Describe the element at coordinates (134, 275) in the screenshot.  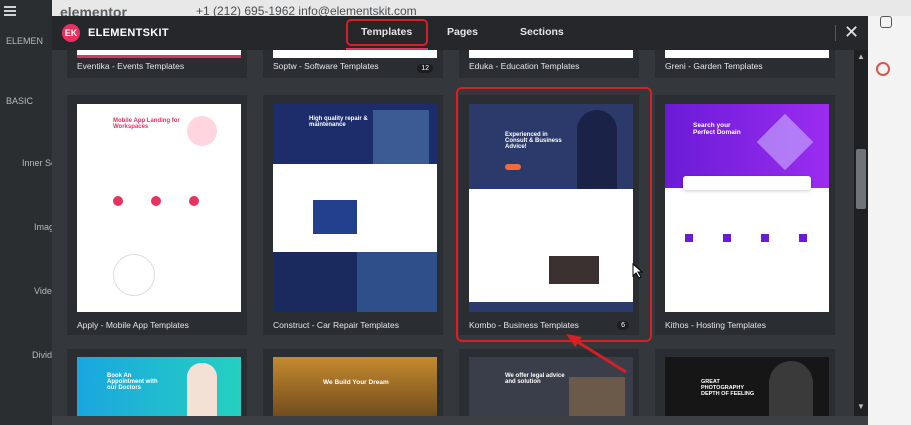
I see `preview-graphic` at that location.